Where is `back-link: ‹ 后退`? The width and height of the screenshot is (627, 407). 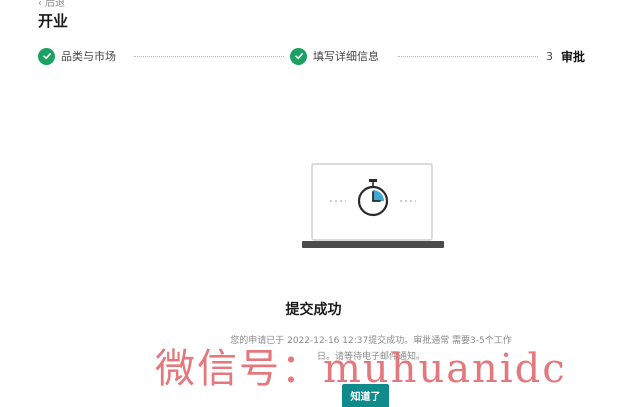
back-link: ‹ 后退 is located at coordinates (51, 4).